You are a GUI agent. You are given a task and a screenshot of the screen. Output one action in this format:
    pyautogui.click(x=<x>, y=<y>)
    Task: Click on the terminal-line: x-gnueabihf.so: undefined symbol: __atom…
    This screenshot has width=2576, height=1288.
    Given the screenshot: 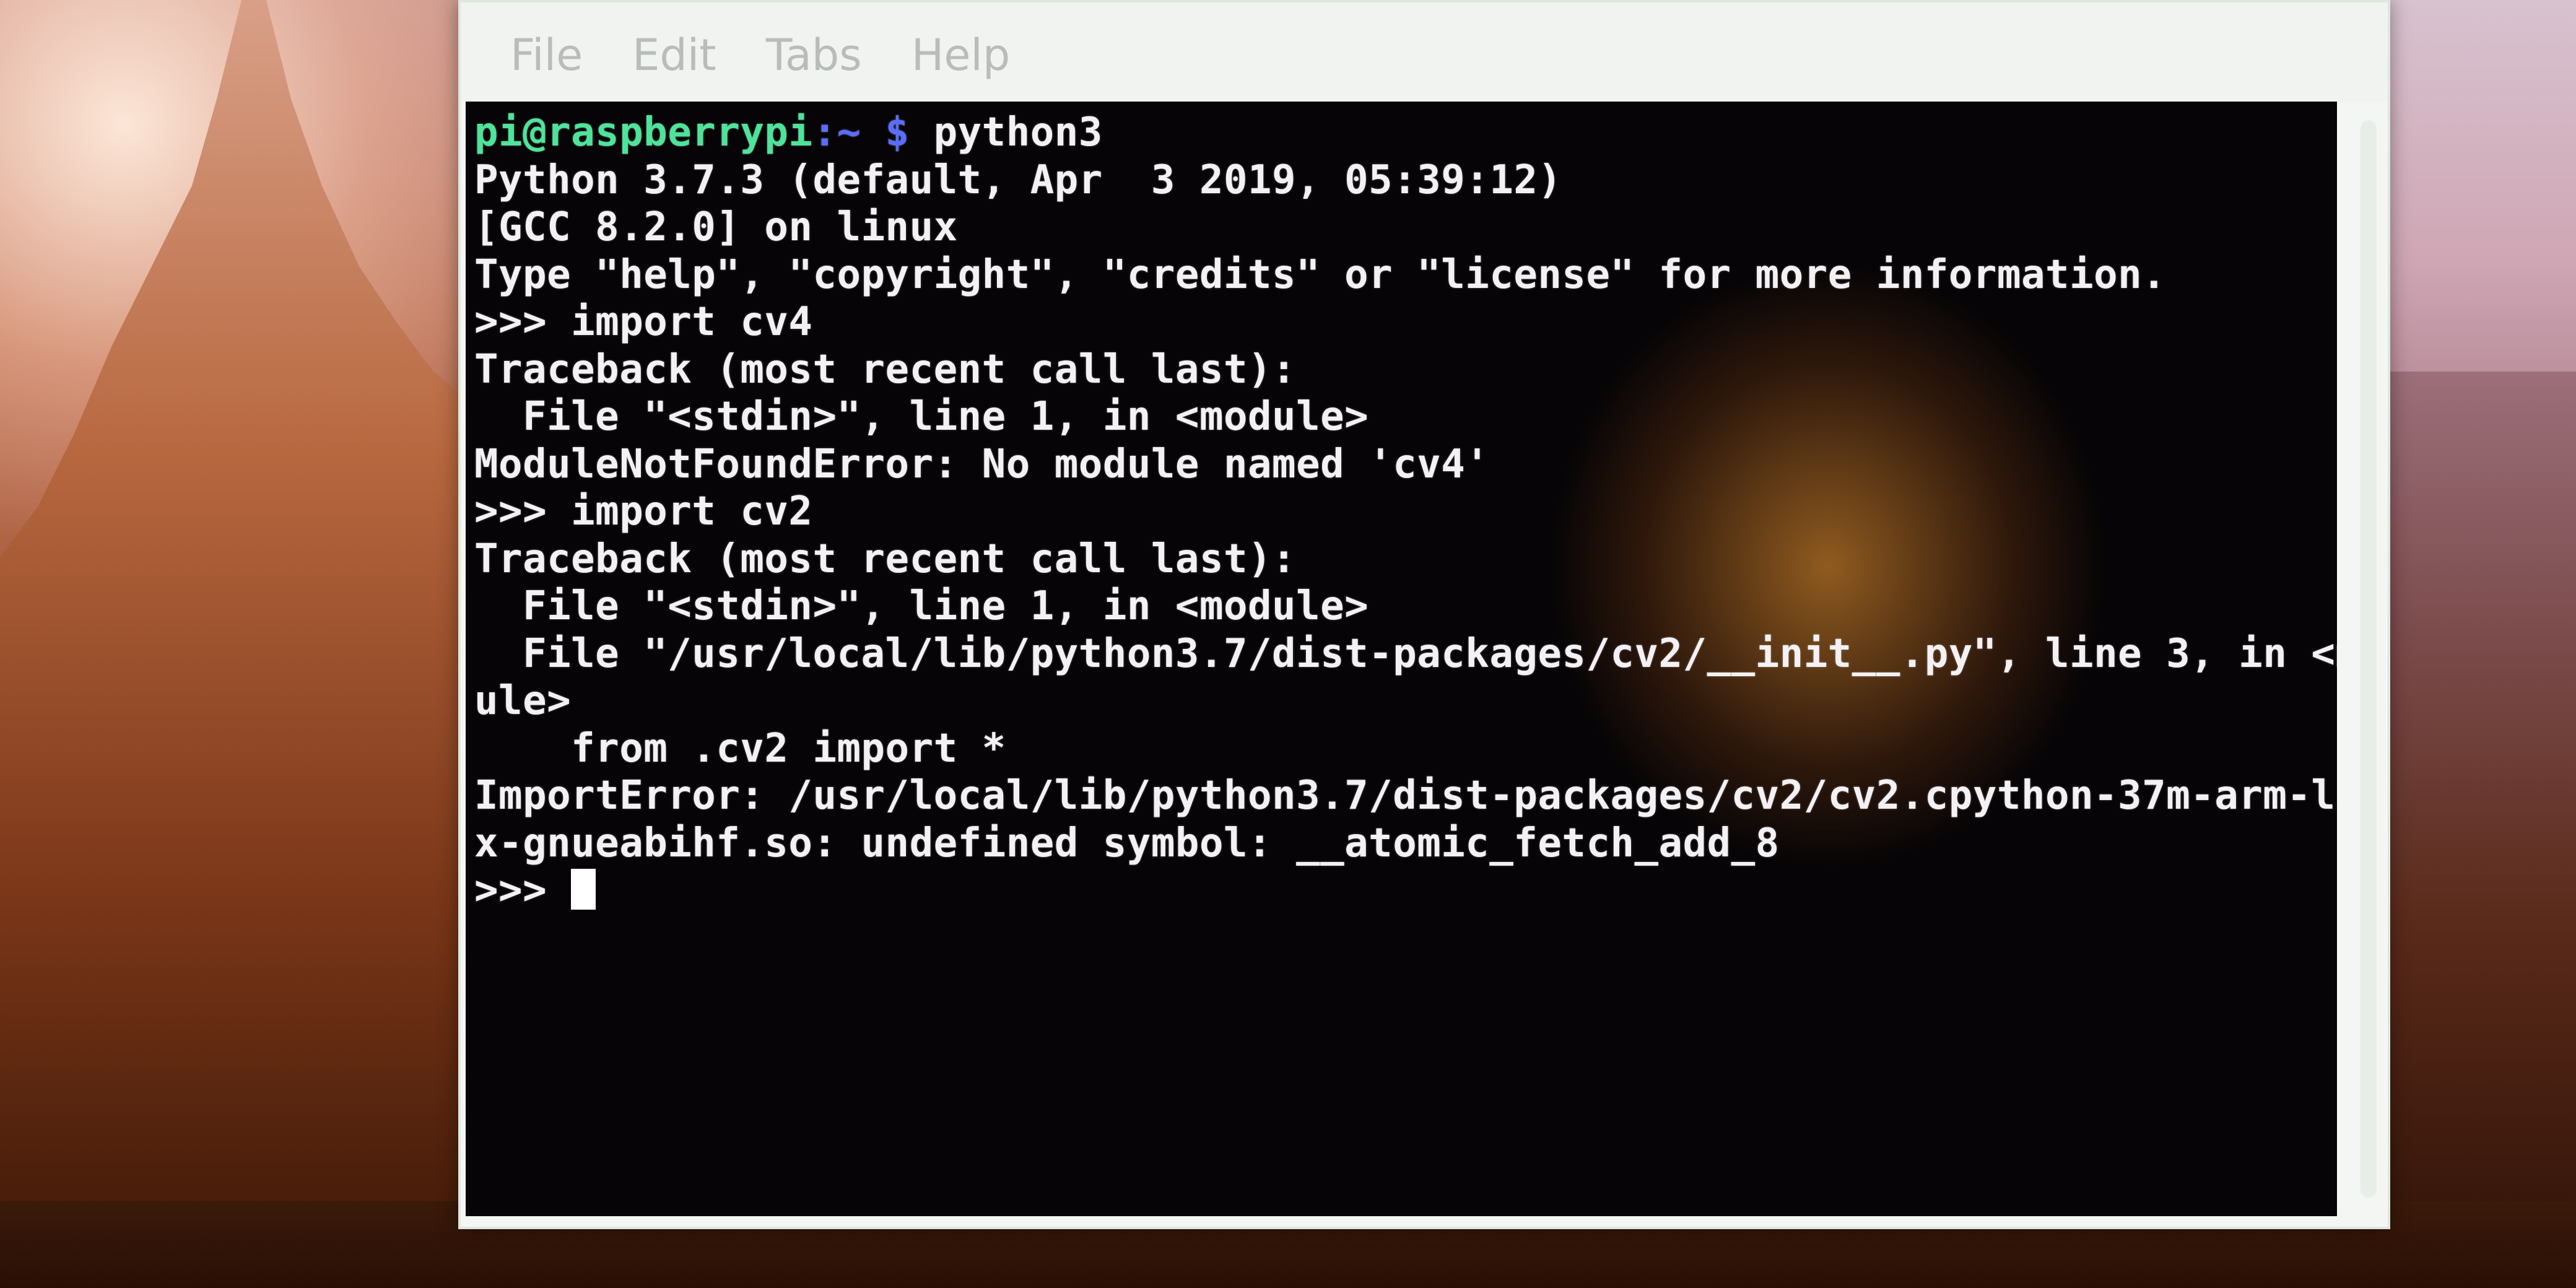 What is the action you would take?
    pyautogui.click(x=1127, y=843)
    